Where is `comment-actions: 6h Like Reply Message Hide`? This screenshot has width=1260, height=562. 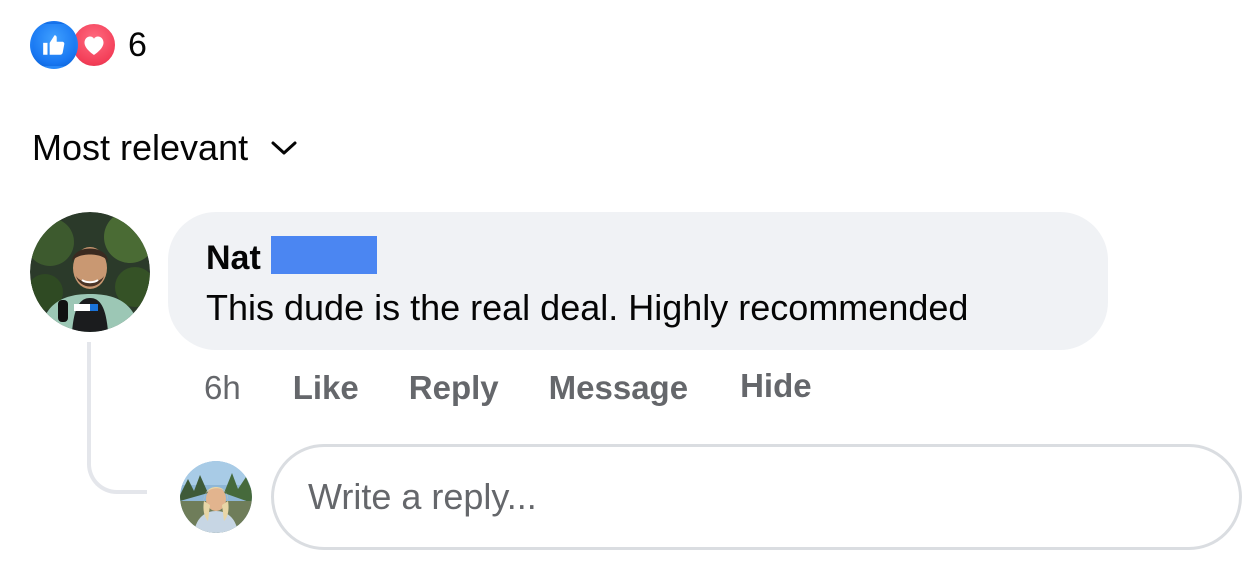 comment-actions: 6h Like Reply Message Hide is located at coordinates (508, 388).